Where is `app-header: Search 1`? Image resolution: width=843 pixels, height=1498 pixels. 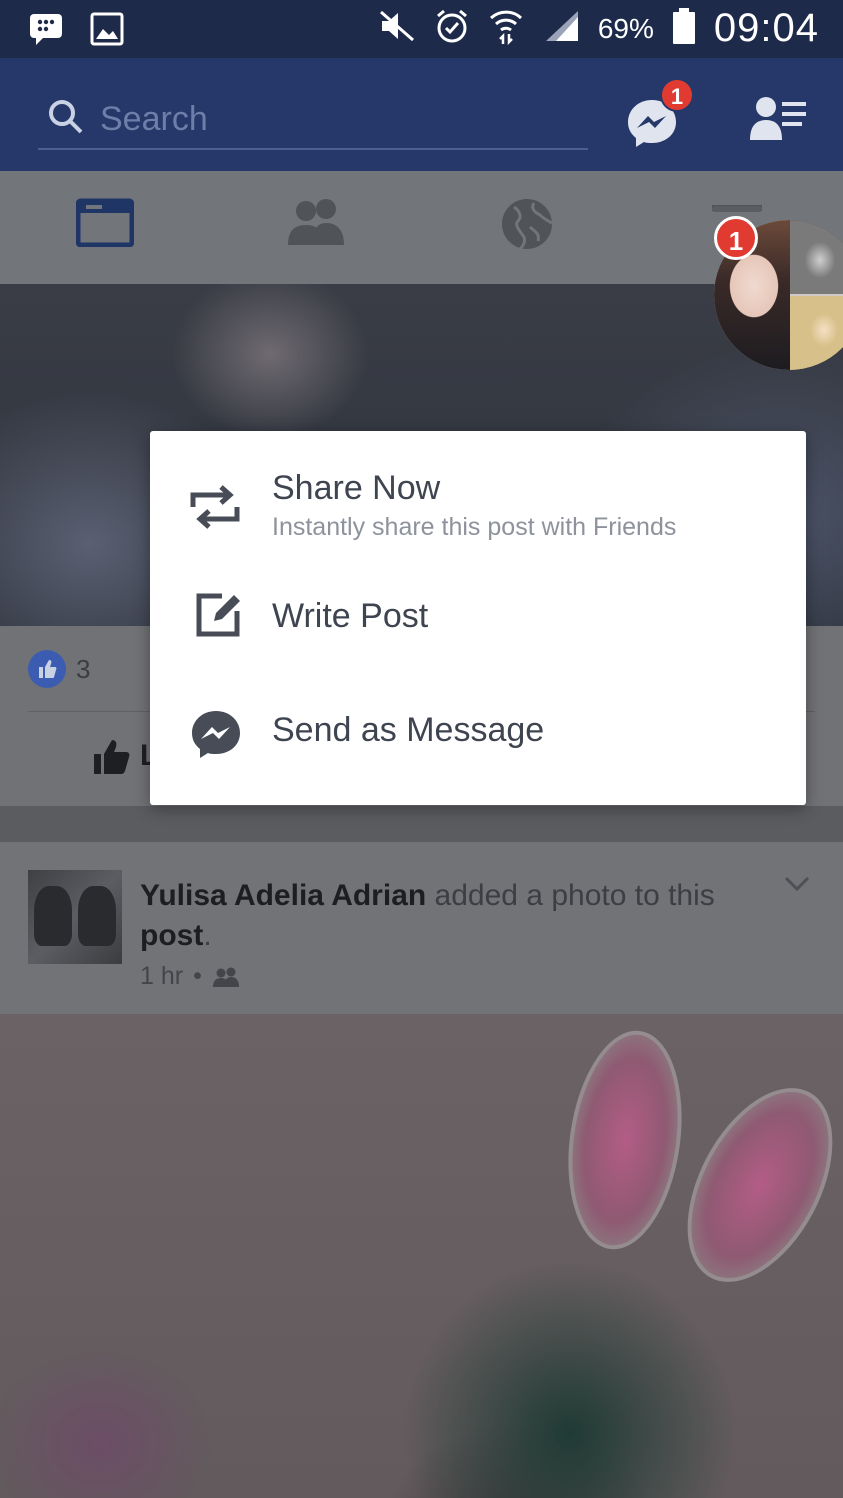
app-header: Search 1 is located at coordinates (421, 114).